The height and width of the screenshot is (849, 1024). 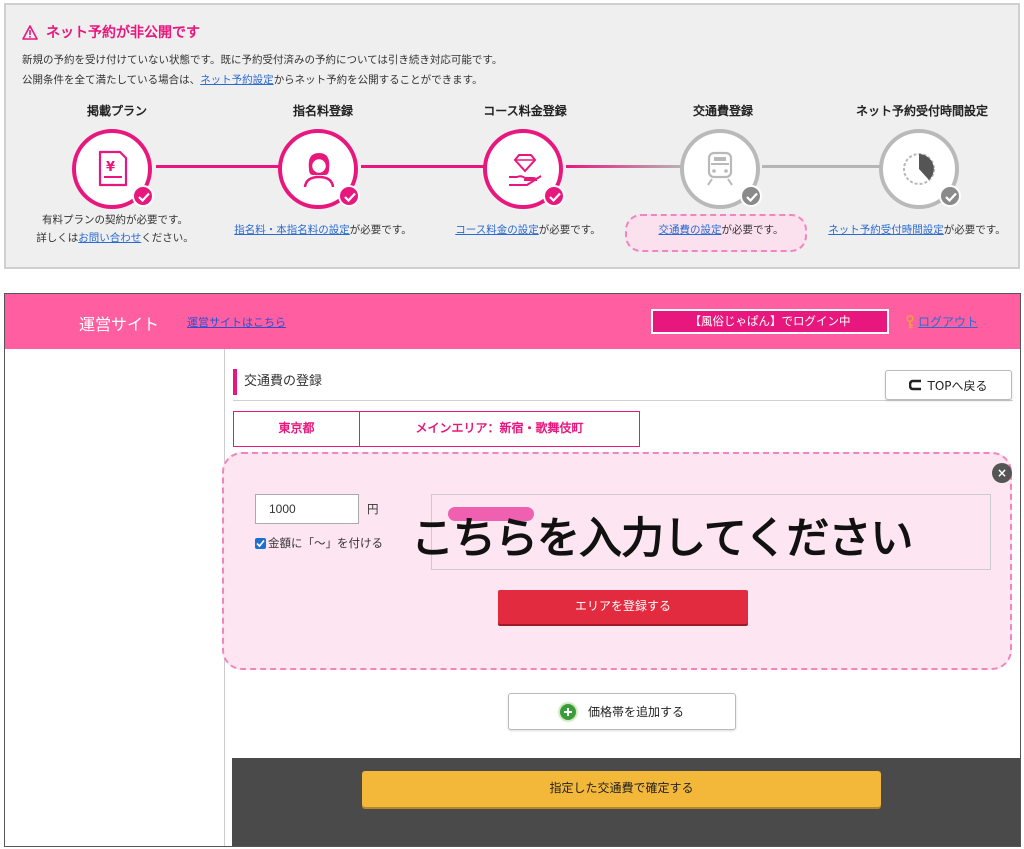 I want to click on site-header: 運営サイト 運営サイトはこちら 【風俗じゃぱん】でログイン中 ログアウト, so click(x=512, y=321).